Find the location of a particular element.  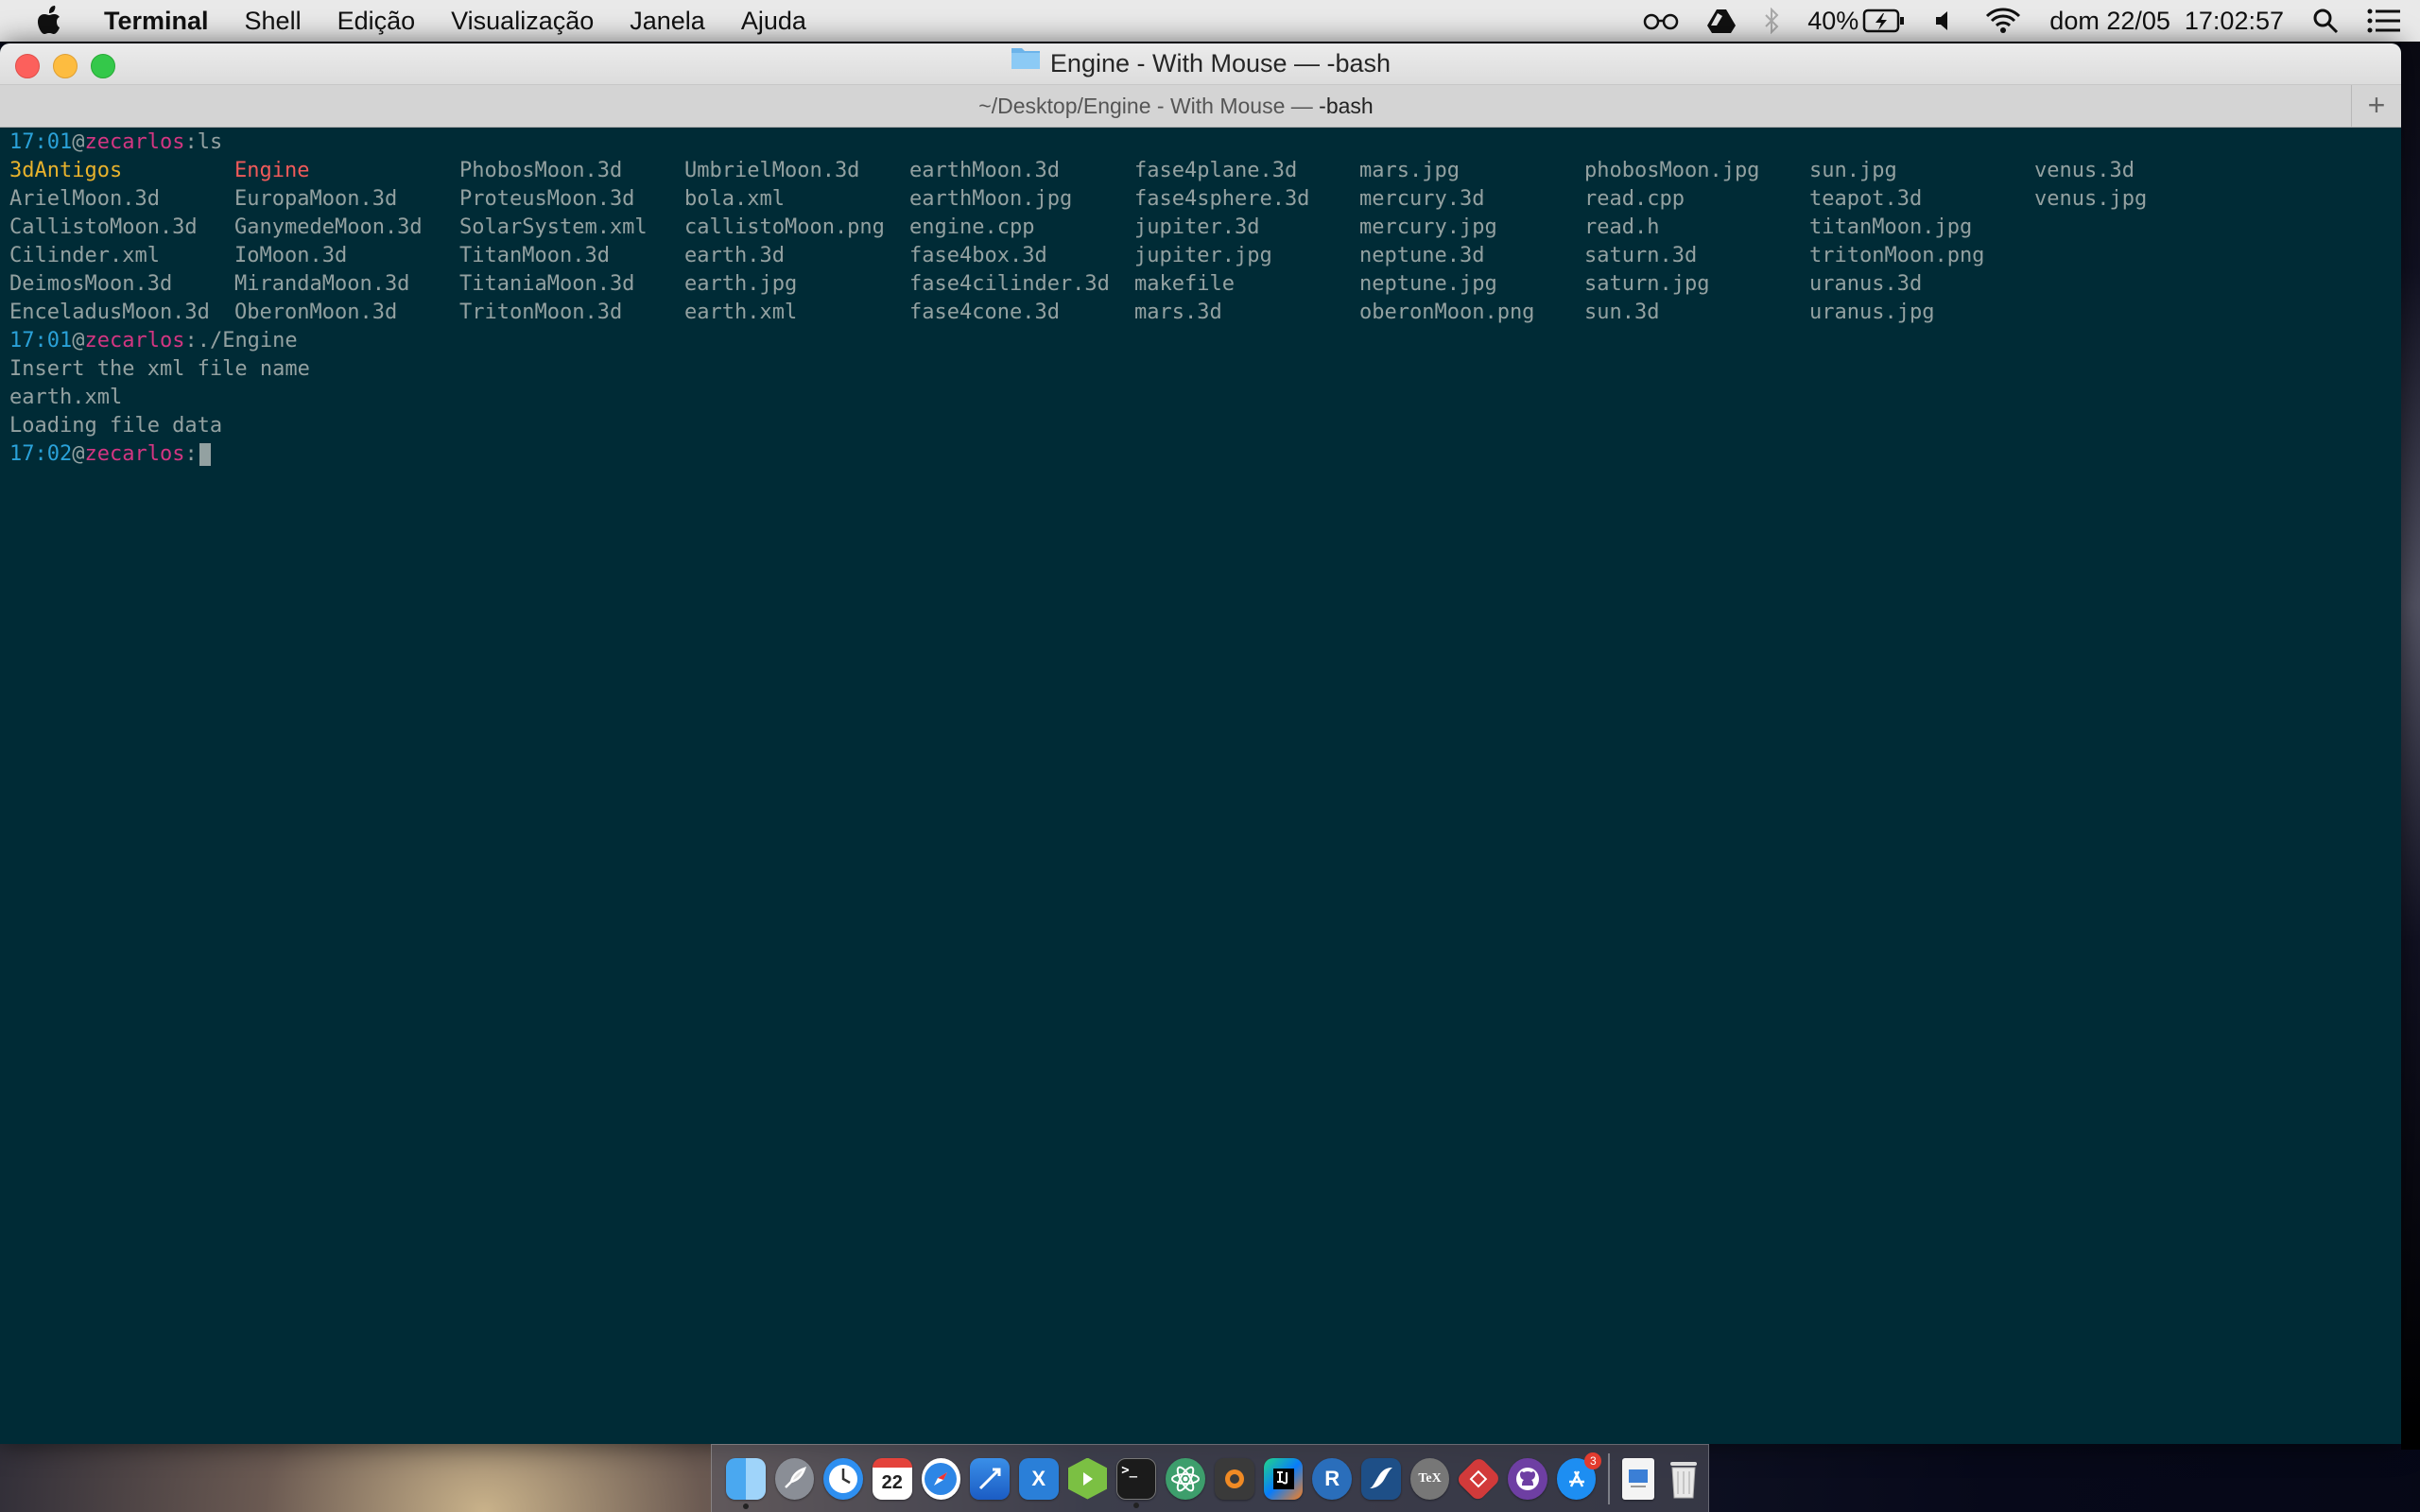

android-studio-icon is located at coordinates (1087, 1478).